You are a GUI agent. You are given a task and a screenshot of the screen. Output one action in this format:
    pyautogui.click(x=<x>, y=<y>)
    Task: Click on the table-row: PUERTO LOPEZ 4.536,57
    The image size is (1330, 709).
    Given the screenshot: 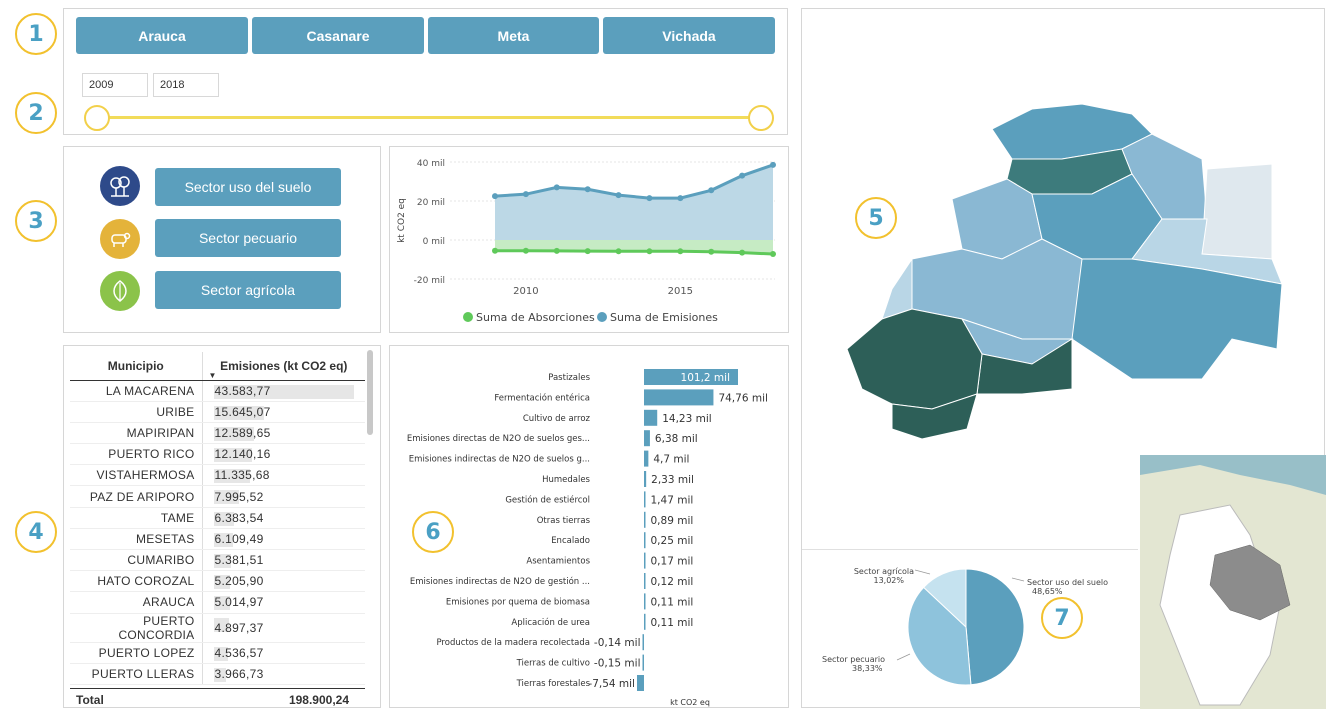 What is the action you would take?
    pyautogui.click(x=217, y=653)
    